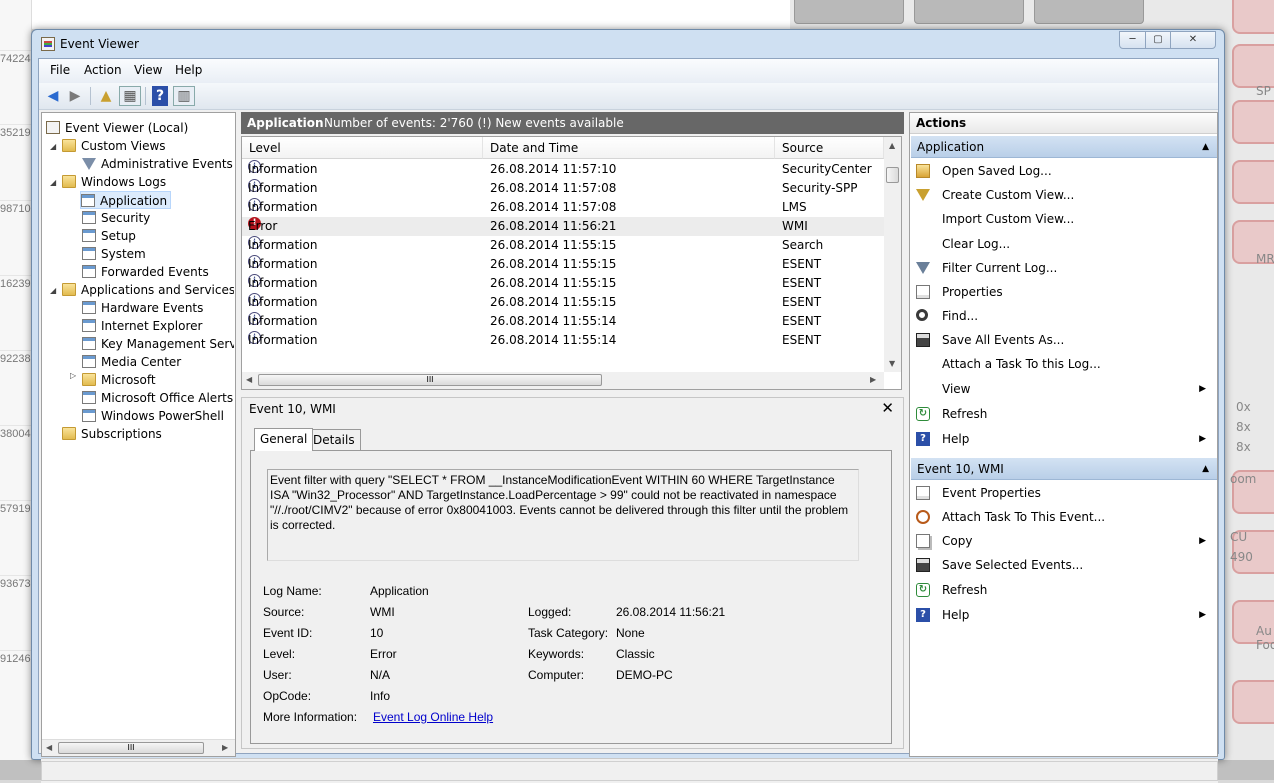 Image resolution: width=1274 pixels, height=783 pixels. I want to click on action-event-help: ? Help ▶, so click(1063, 615).